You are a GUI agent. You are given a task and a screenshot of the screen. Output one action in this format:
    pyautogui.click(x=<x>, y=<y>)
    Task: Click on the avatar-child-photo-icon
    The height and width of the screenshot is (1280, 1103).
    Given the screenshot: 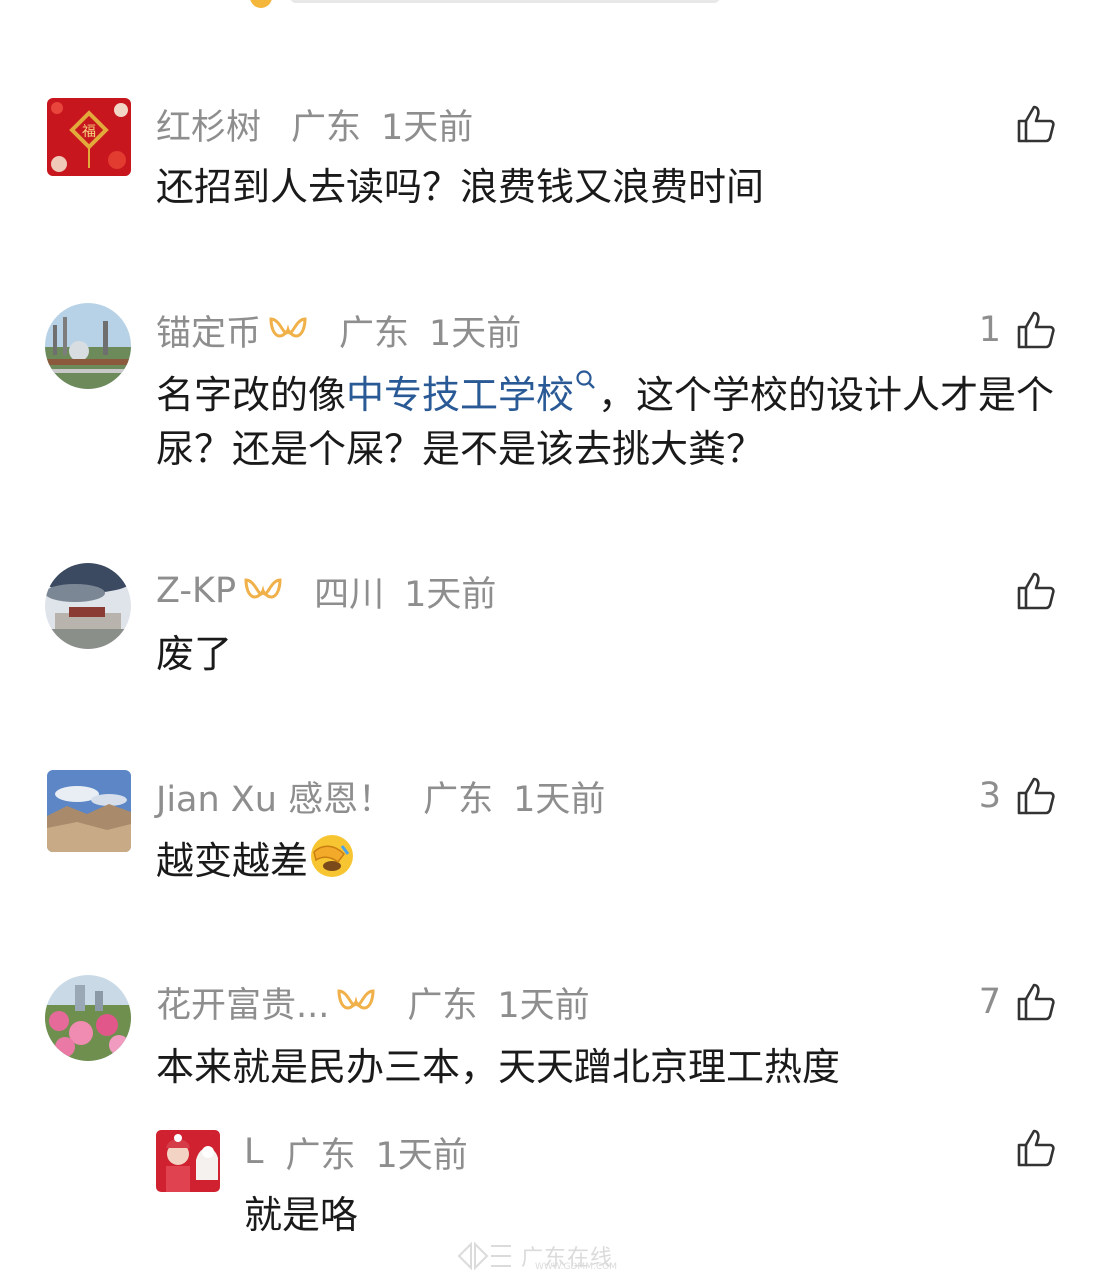 What is the action you would take?
    pyautogui.click(x=188, y=1161)
    